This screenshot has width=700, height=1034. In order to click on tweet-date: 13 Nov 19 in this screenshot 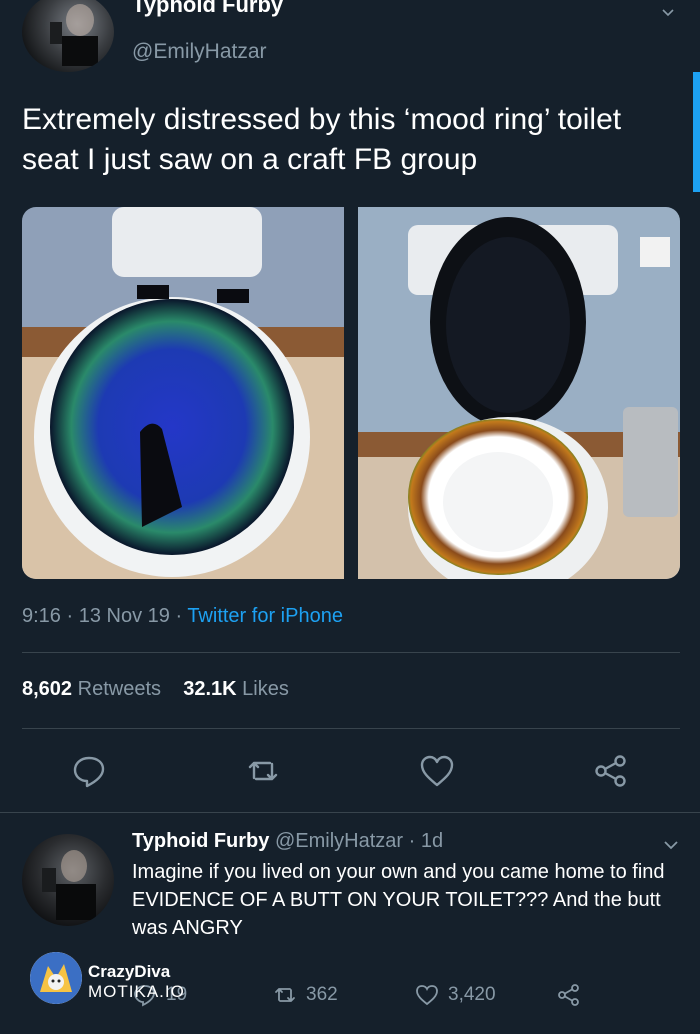, I will do `click(124, 616)`.